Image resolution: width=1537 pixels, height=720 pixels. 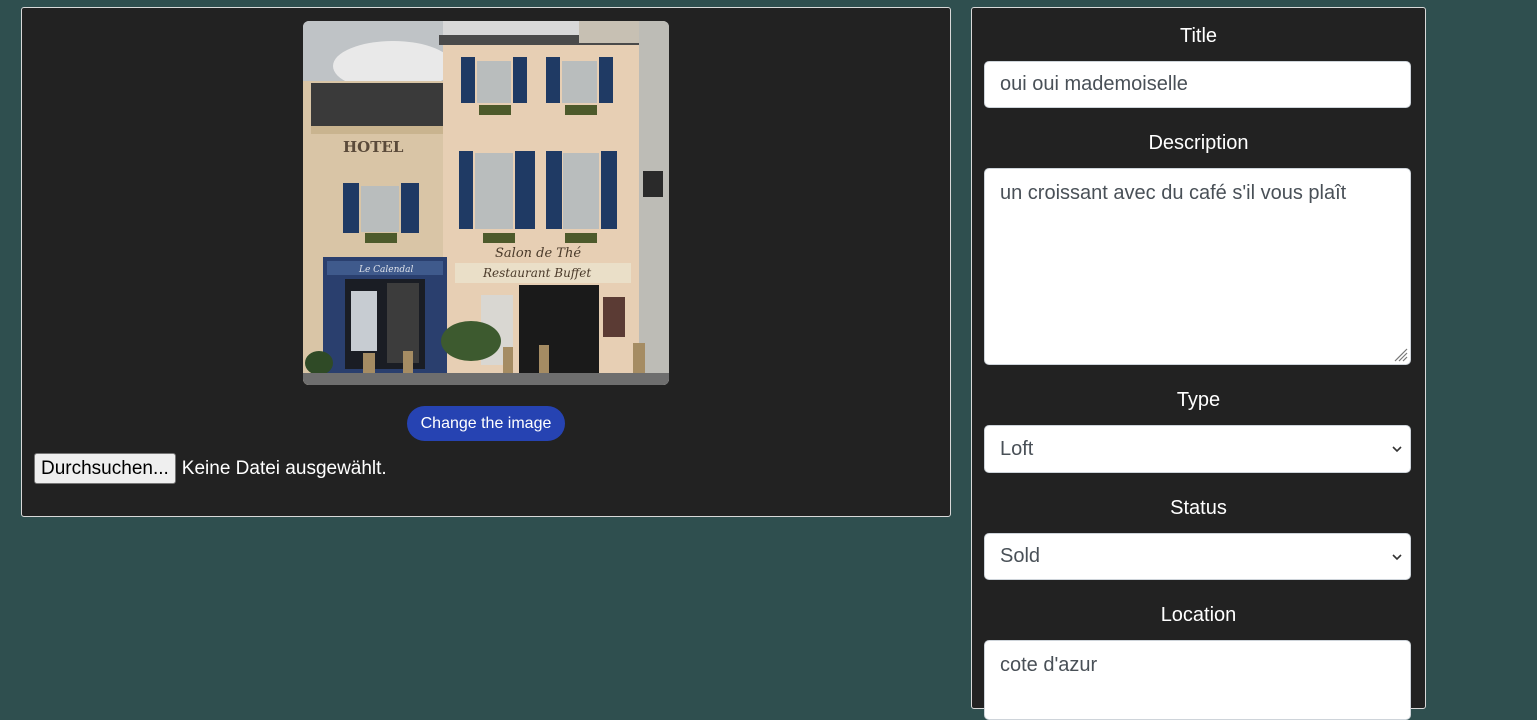 What do you see at coordinates (373, 147) in the screenshot?
I see `hotel-sign: HOTEL` at bounding box center [373, 147].